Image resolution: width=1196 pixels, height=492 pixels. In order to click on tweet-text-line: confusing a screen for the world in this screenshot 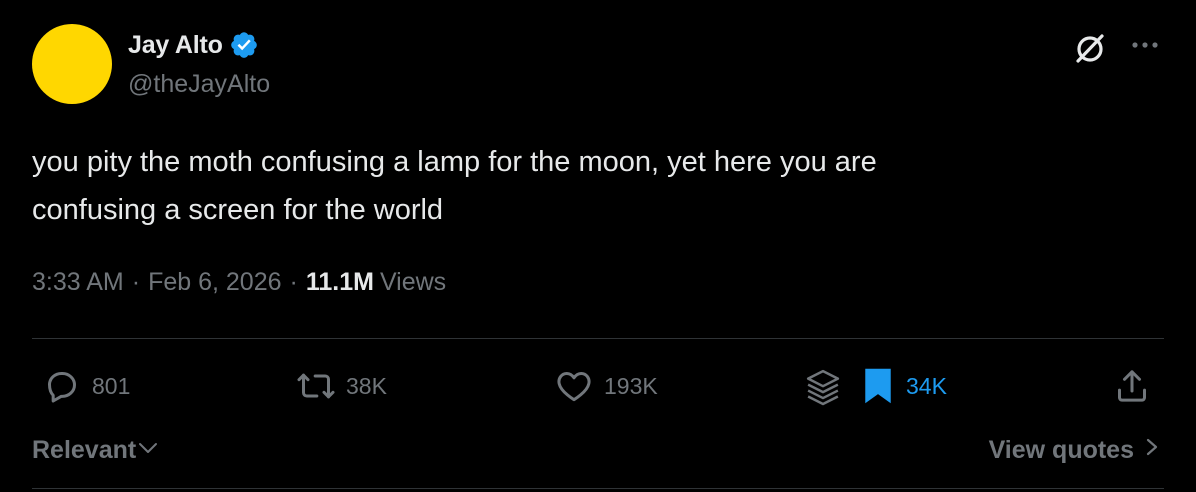, I will do `click(238, 210)`.